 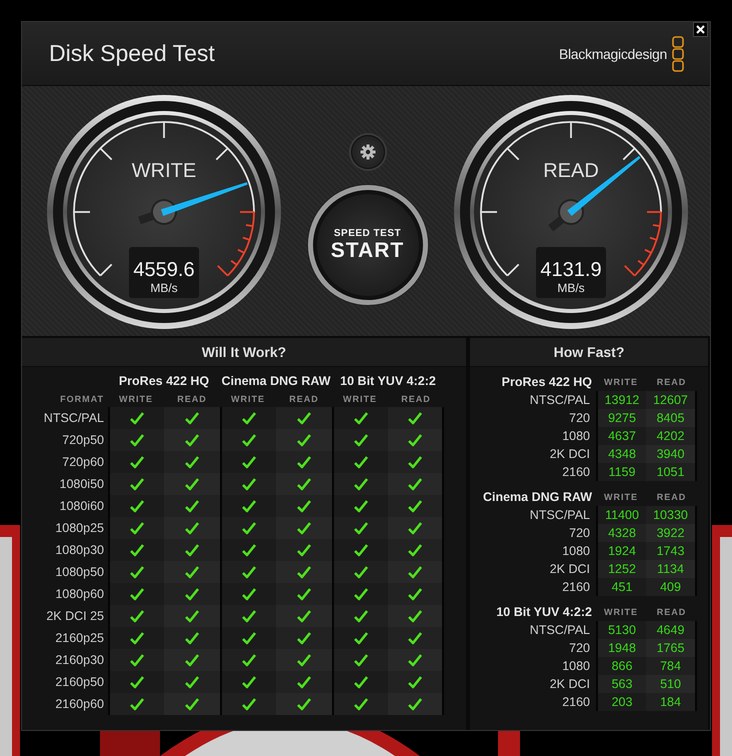 I want to click on speed-cell: 1765, so click(x=671, y=648).